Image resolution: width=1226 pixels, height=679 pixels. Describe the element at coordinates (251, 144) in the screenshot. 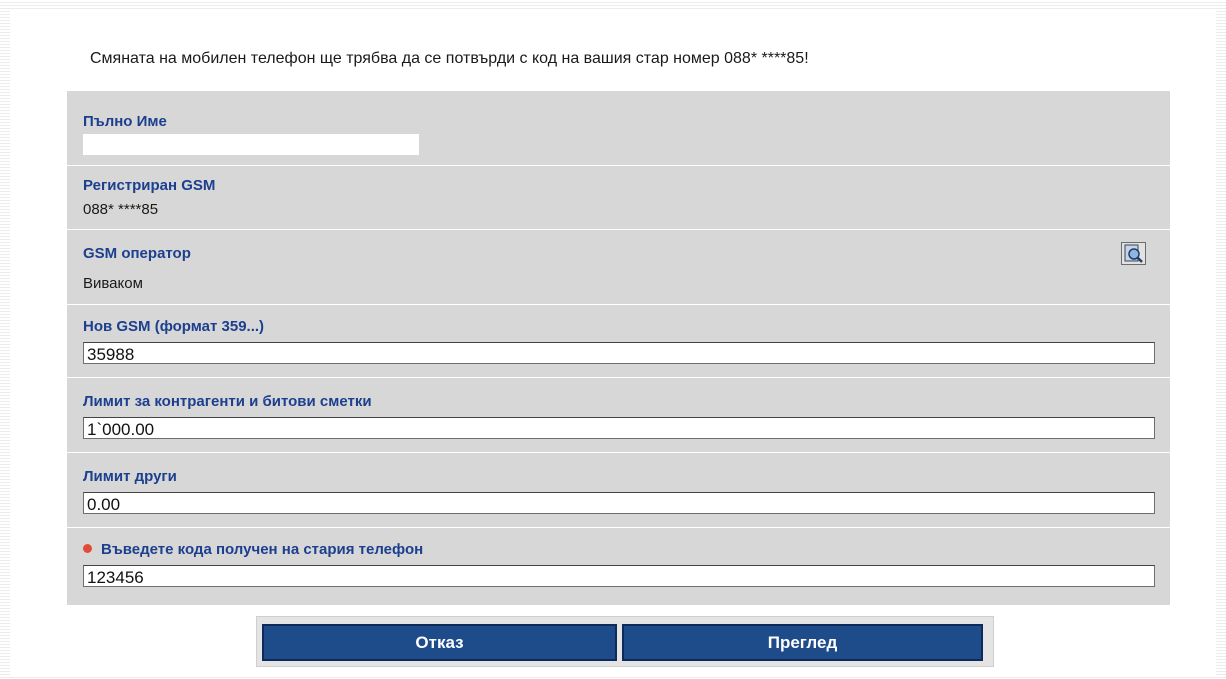

I see `full-name-value` at that location.